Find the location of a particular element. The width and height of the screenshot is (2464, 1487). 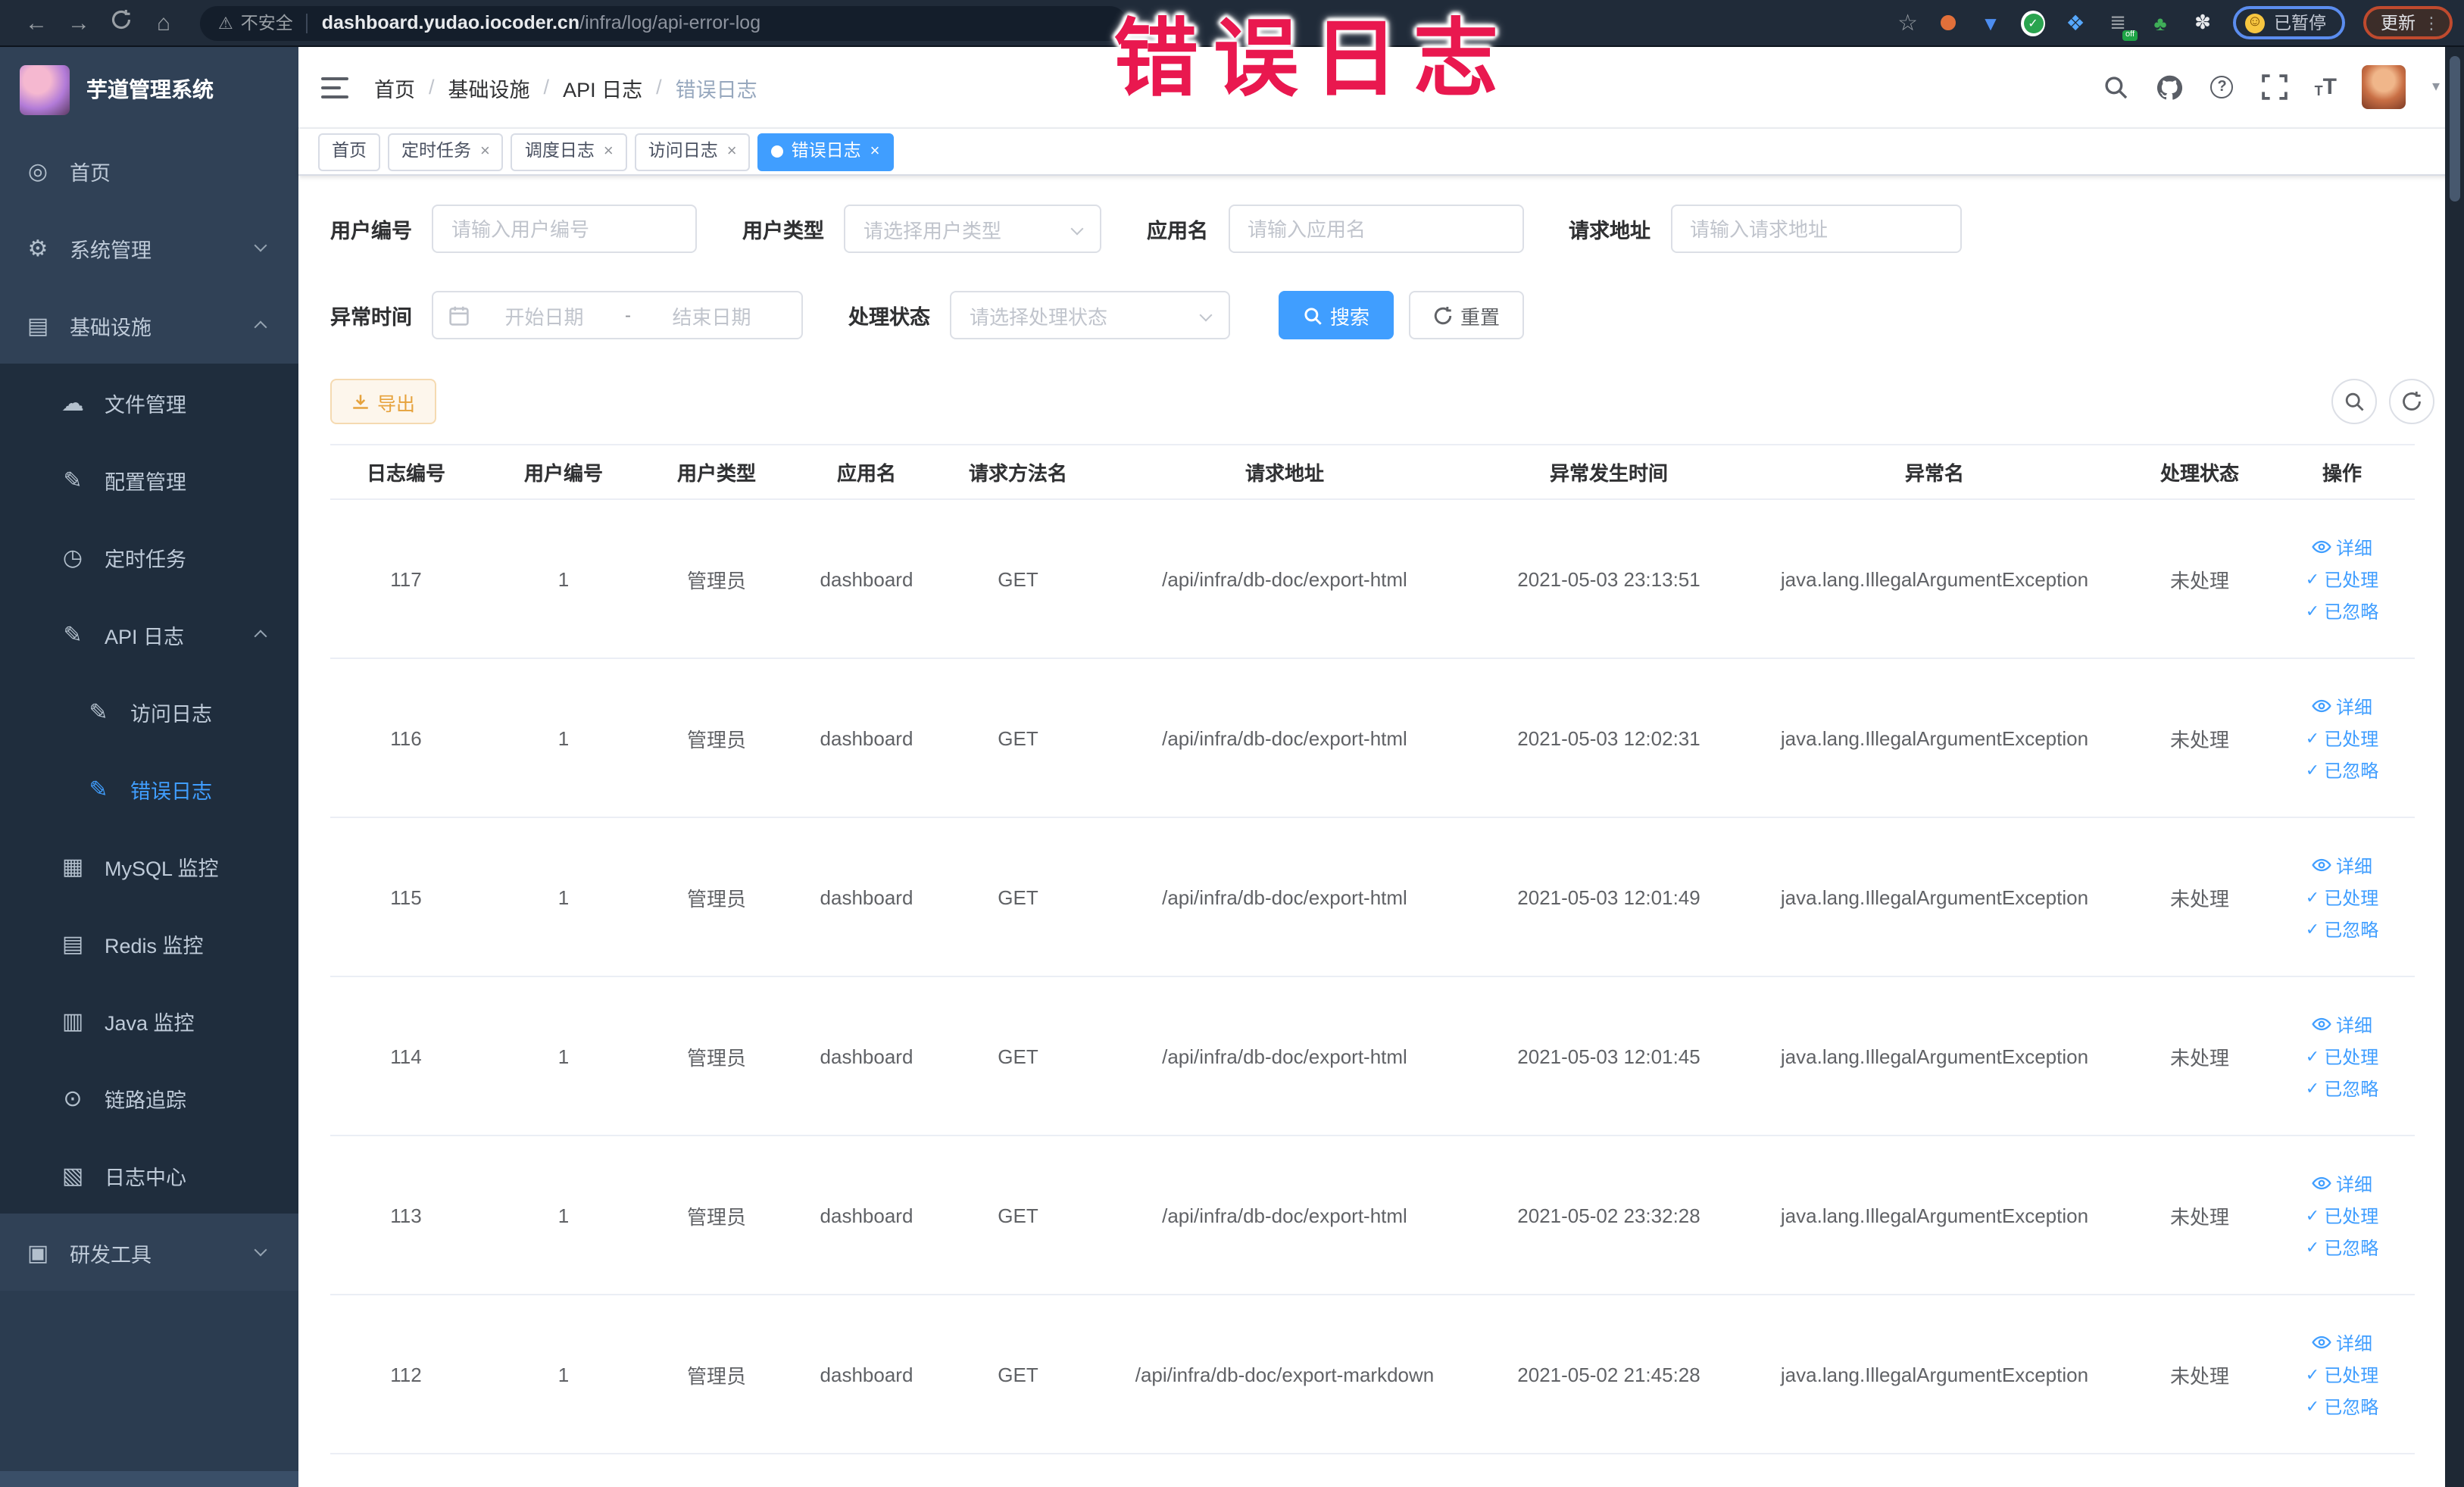

user-type-label: 用户类型 is located at coordinates (783, 231).